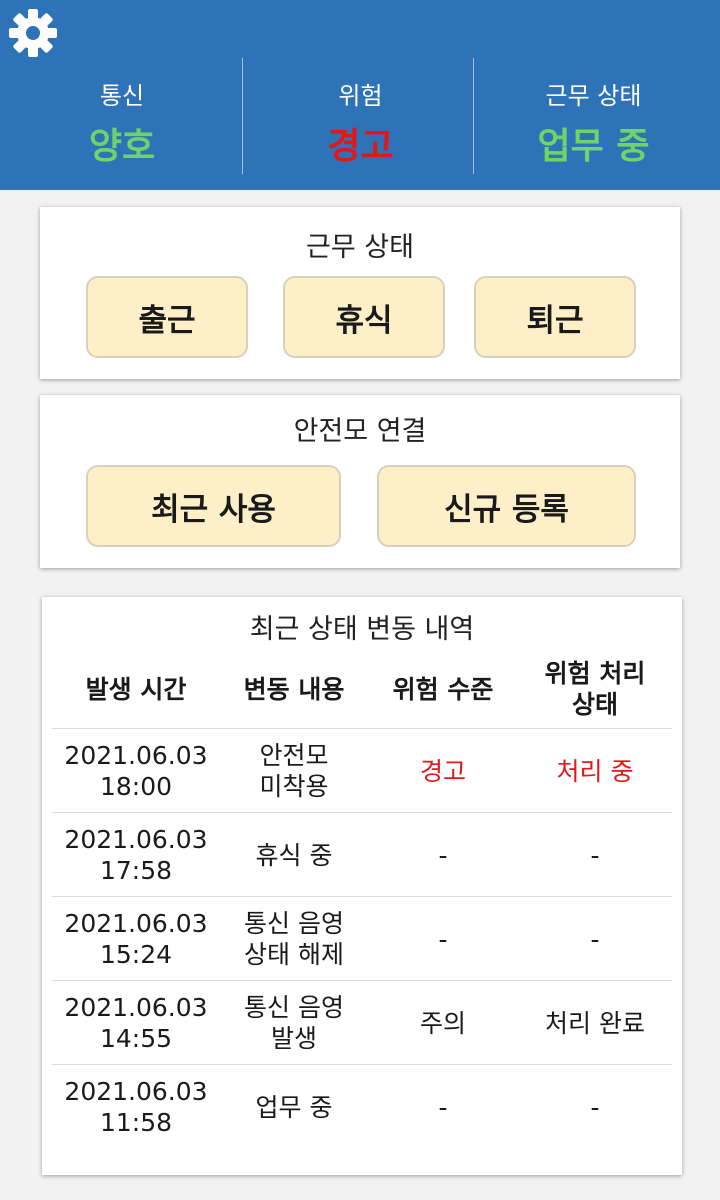 The width and height of the screenshot is (720, 1200). What do you see at coordinates (442, 1023) in the screenshot?
I see `cell-level: 주의` at bounding box center [442, 1023].